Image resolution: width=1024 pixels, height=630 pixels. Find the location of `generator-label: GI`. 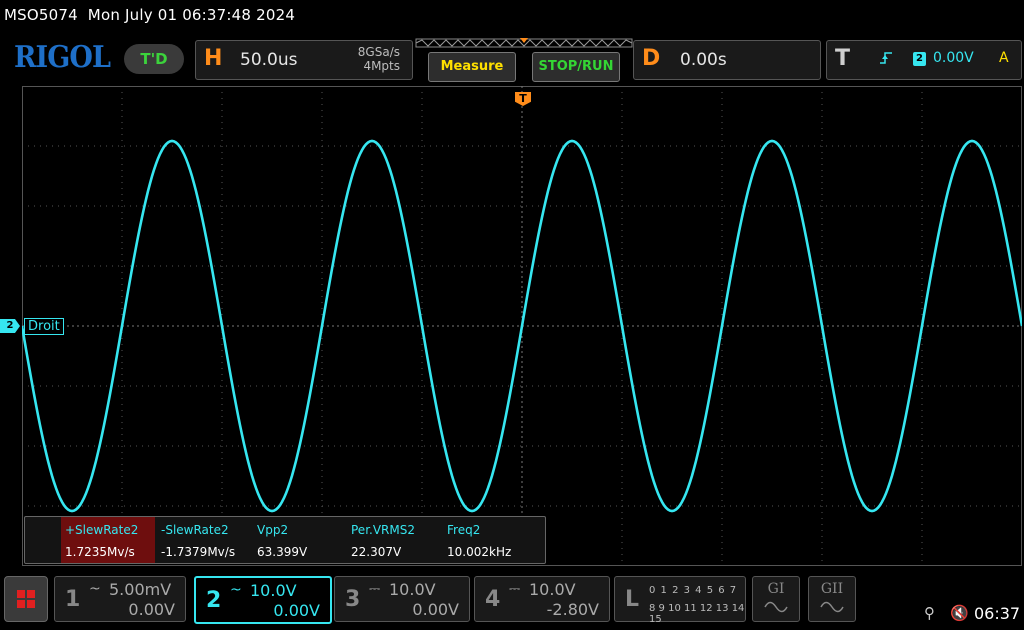

generator-label: GI is located at coordinates (776, 589).